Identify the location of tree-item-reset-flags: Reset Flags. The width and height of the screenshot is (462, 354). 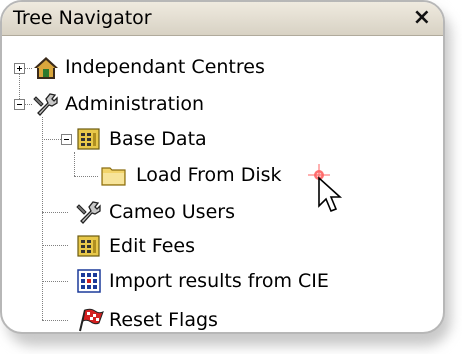
(163, 320).